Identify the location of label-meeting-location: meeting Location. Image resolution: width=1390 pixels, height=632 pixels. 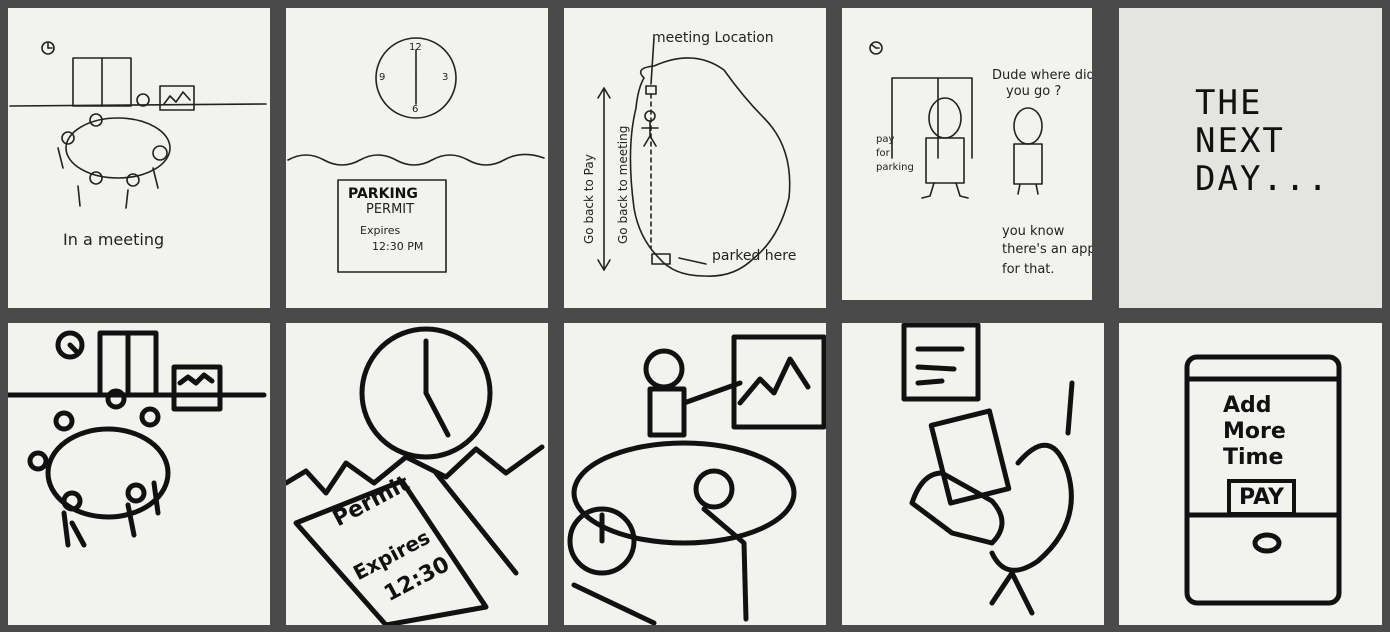
(713, 38).